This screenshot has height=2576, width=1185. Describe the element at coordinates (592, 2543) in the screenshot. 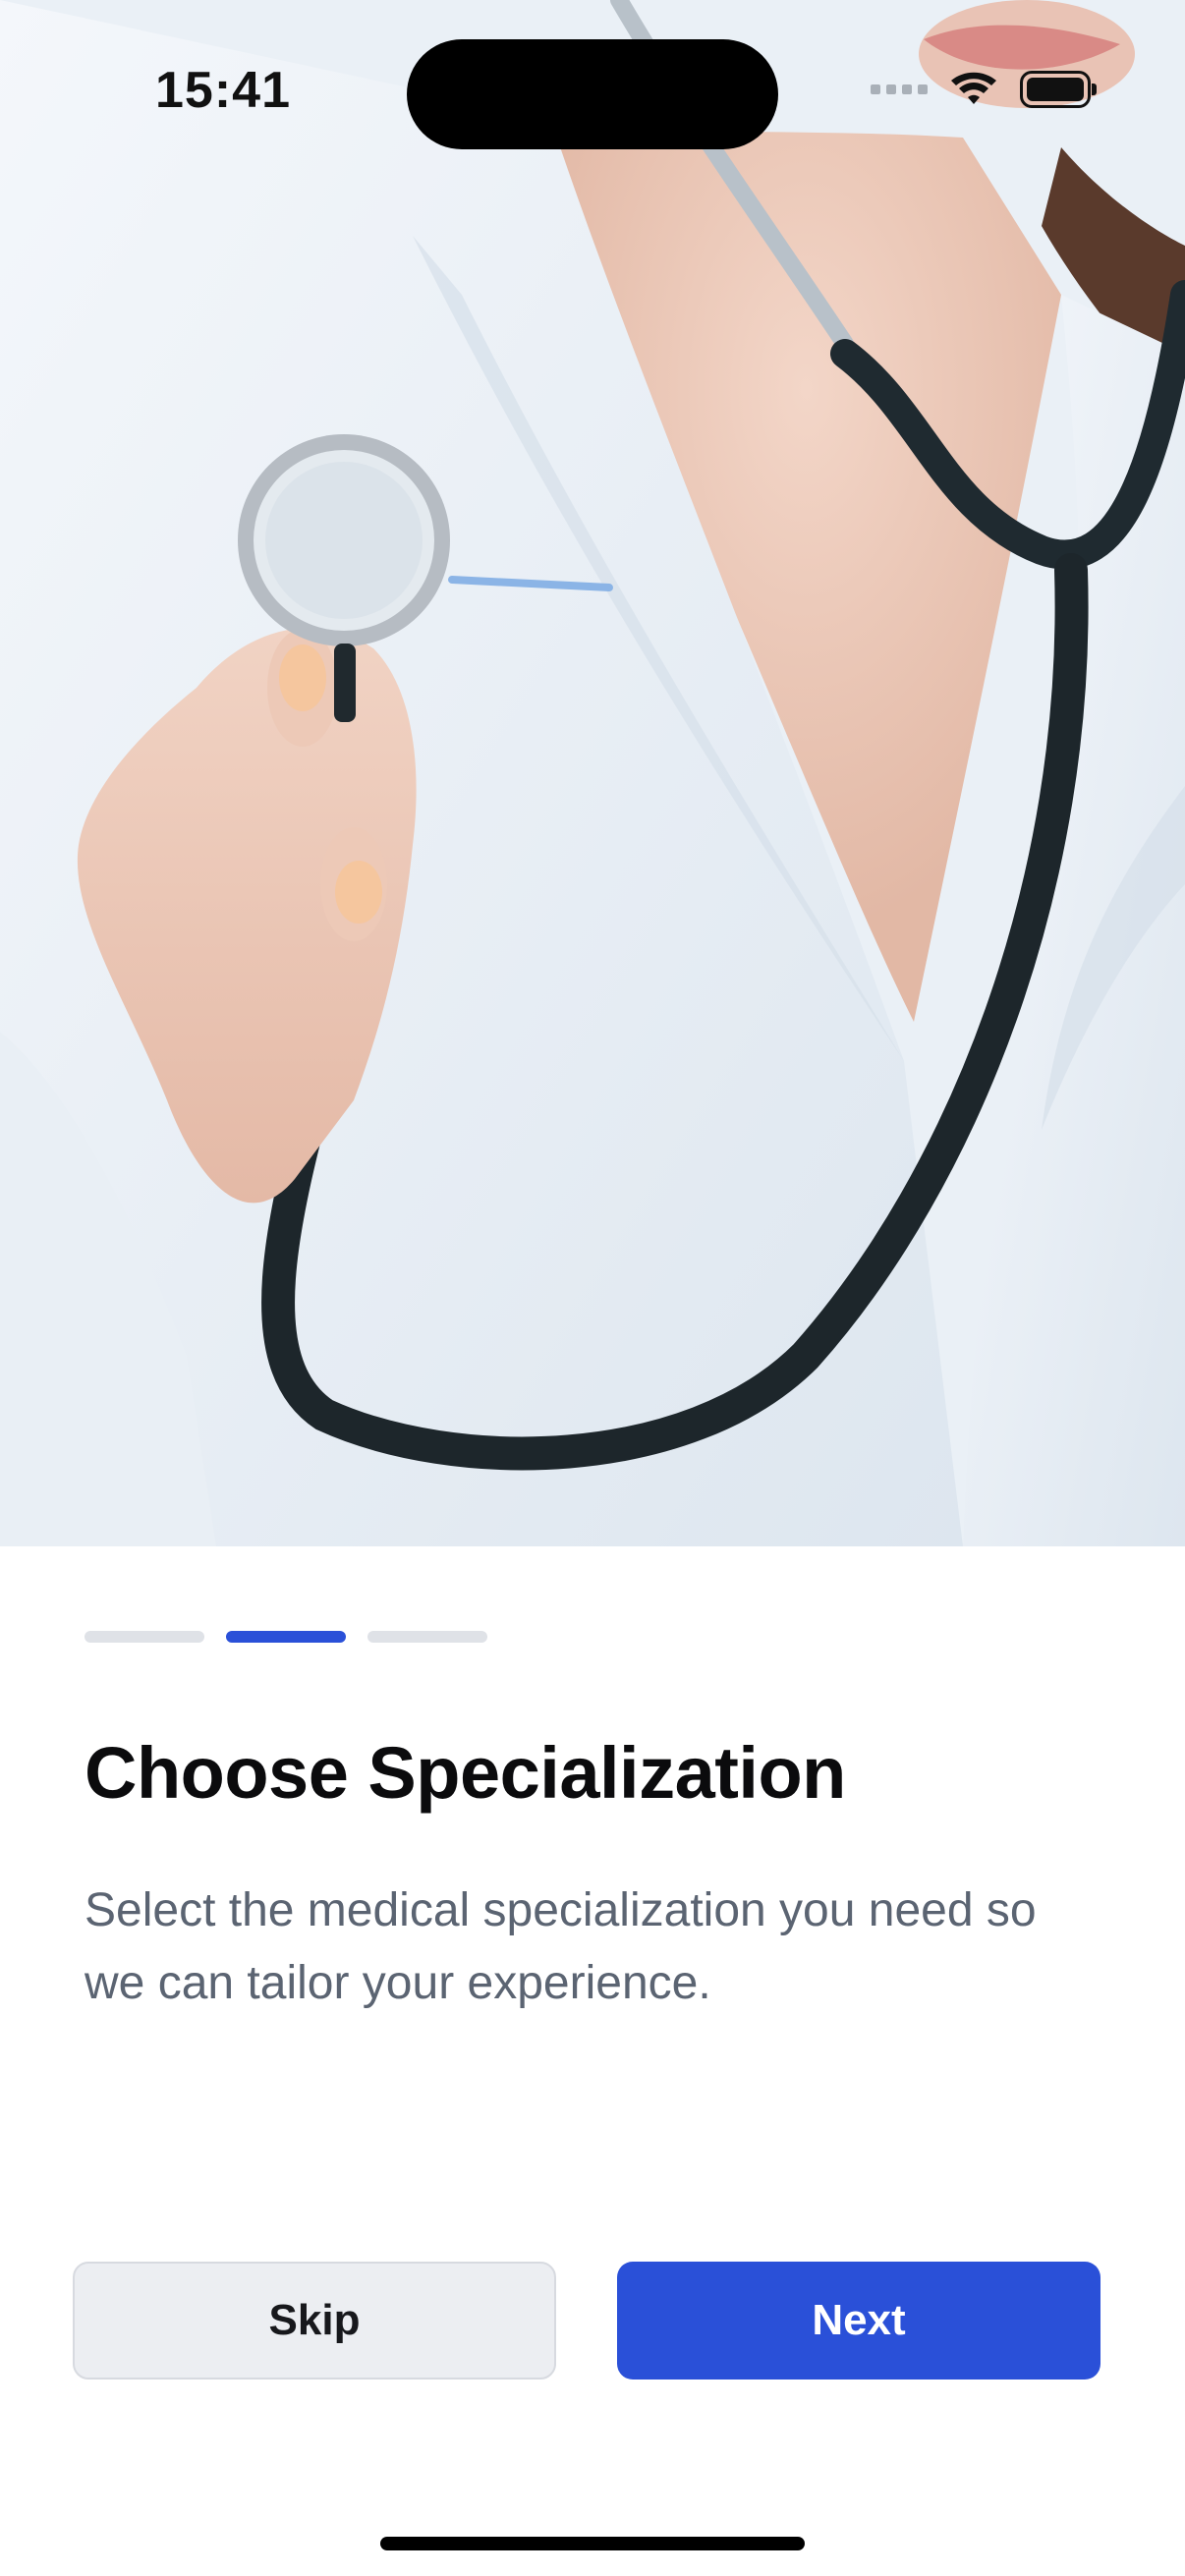

I see `home-indicator` at that location.